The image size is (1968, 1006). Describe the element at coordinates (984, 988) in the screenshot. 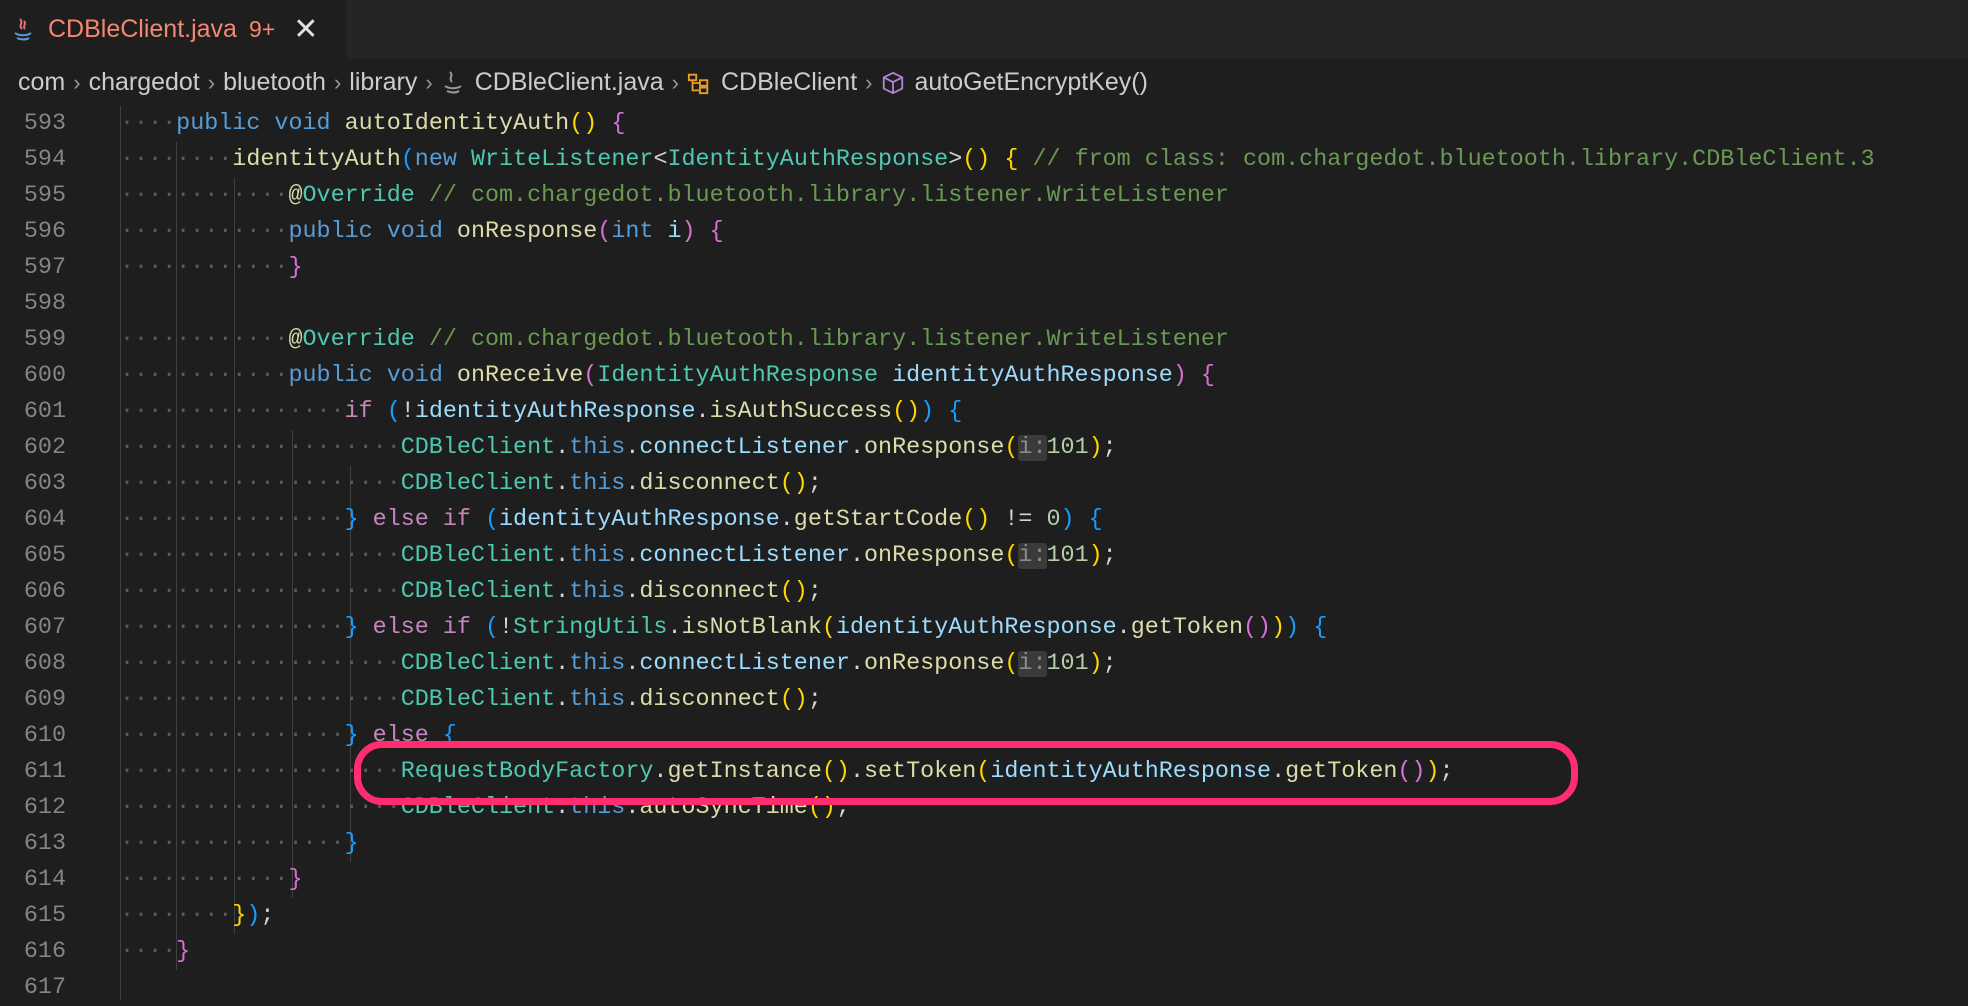

I see `code-line: 617` at that location.